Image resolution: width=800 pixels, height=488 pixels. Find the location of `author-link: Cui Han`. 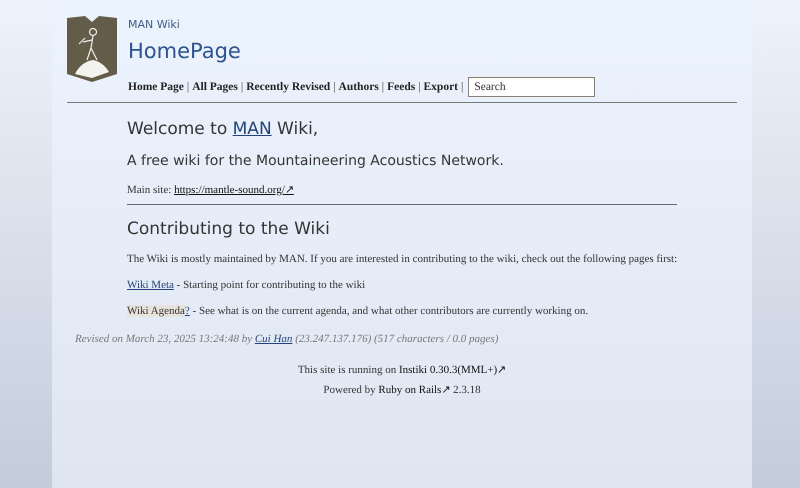

author-link: Cui Han is located at coordinates (273, 339).